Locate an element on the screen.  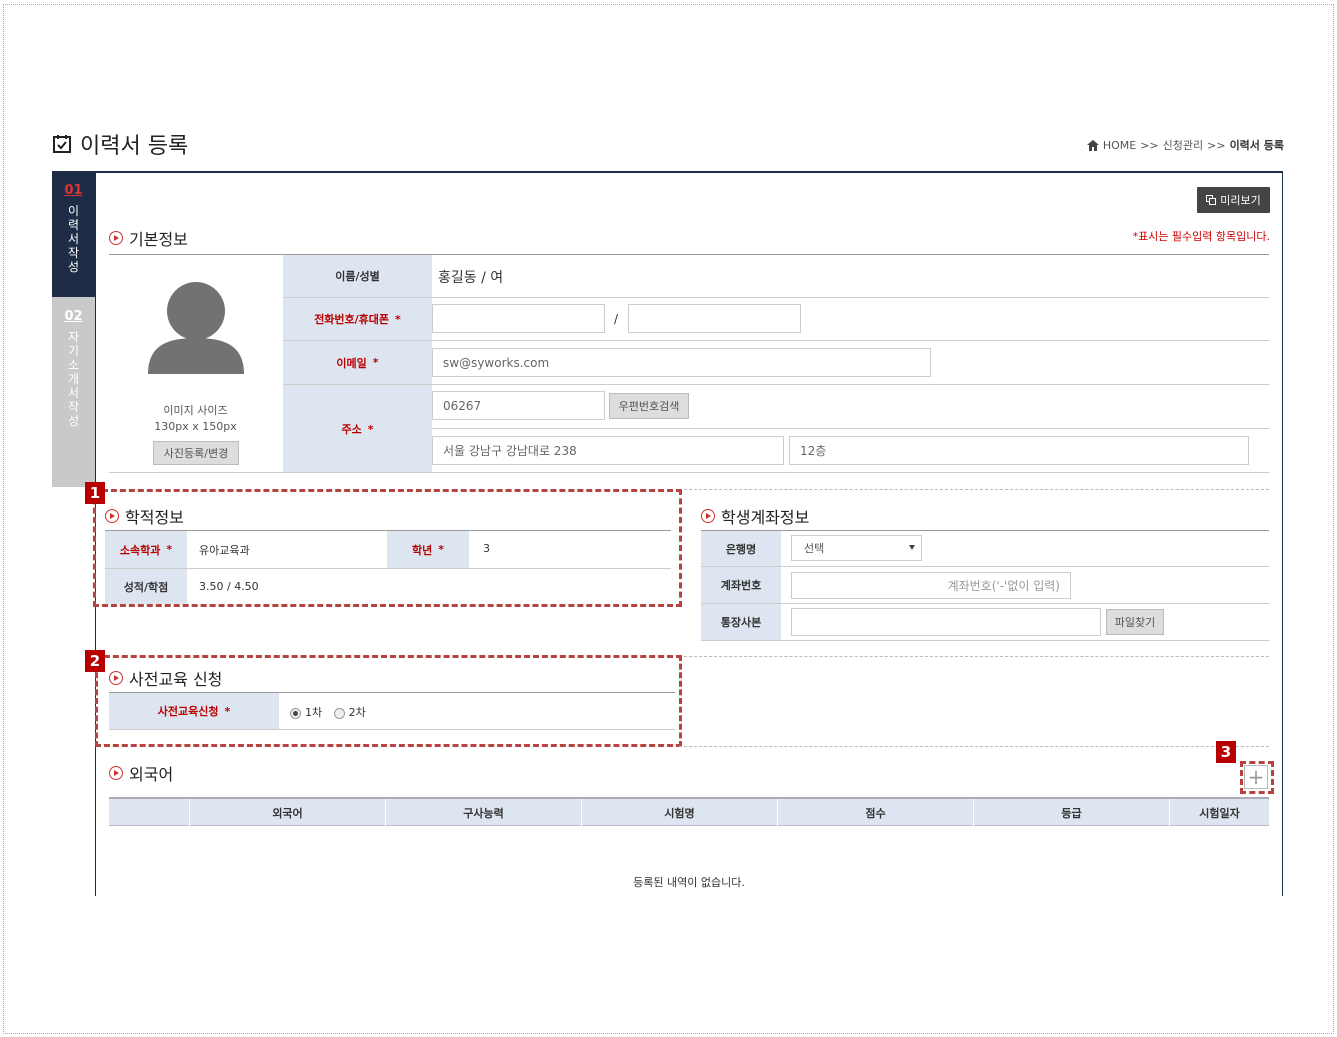
account-number-label: 계좌번호 is located at coordinates (741, 585).